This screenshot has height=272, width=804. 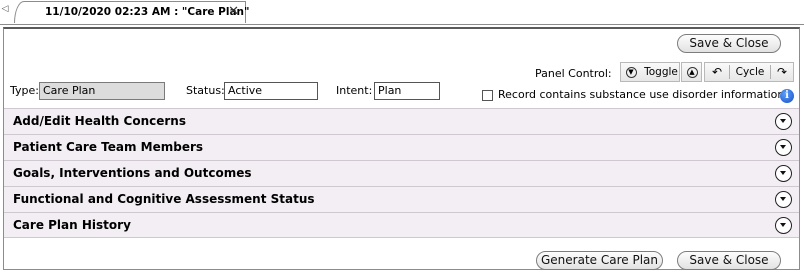 I want to click on expand-icon: ▲, so click(x=692, y=72).